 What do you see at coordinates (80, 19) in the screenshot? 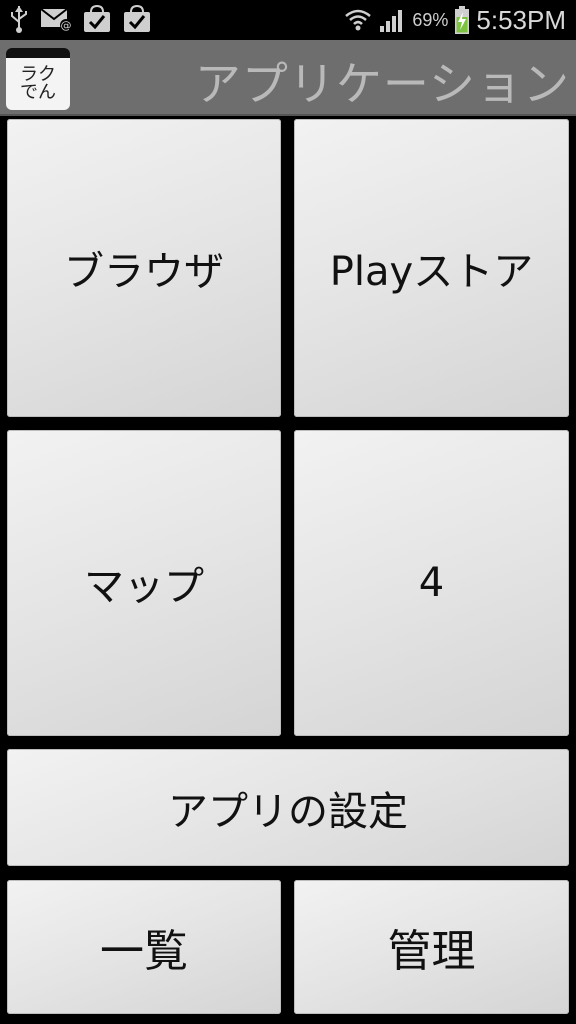
I see `status-left-icons: @` at bounding box center [80, 19].